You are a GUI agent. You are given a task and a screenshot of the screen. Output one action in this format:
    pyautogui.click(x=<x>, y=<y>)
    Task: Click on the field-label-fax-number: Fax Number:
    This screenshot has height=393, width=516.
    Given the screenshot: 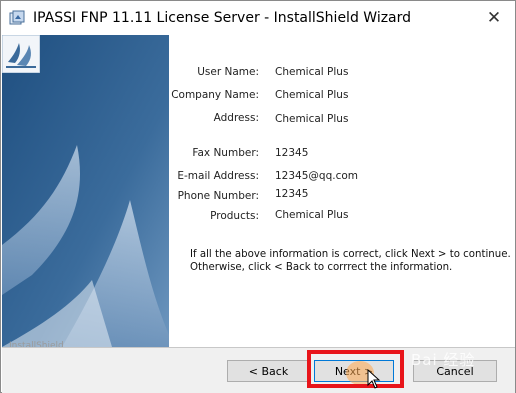 What is the action you would take?
    pyautogui.click(x=225, y=153)
    